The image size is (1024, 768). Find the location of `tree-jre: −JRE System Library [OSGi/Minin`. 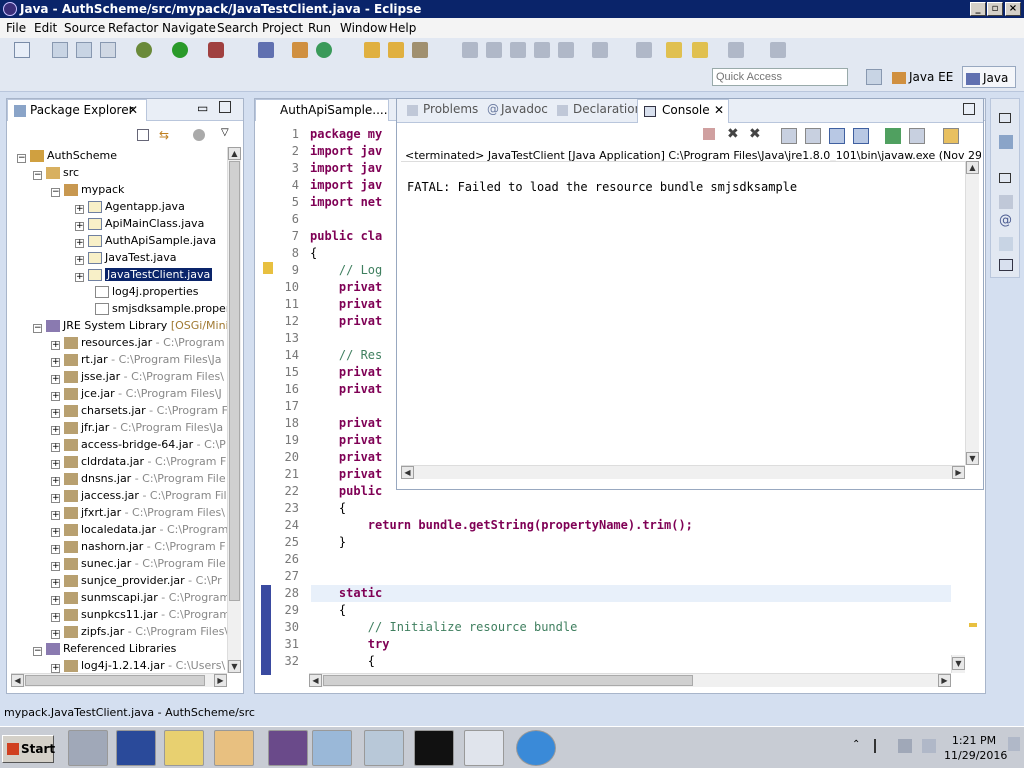

tree-jre: −JRE System Library [OSGi/Minin is located at coordinates (130, 325).